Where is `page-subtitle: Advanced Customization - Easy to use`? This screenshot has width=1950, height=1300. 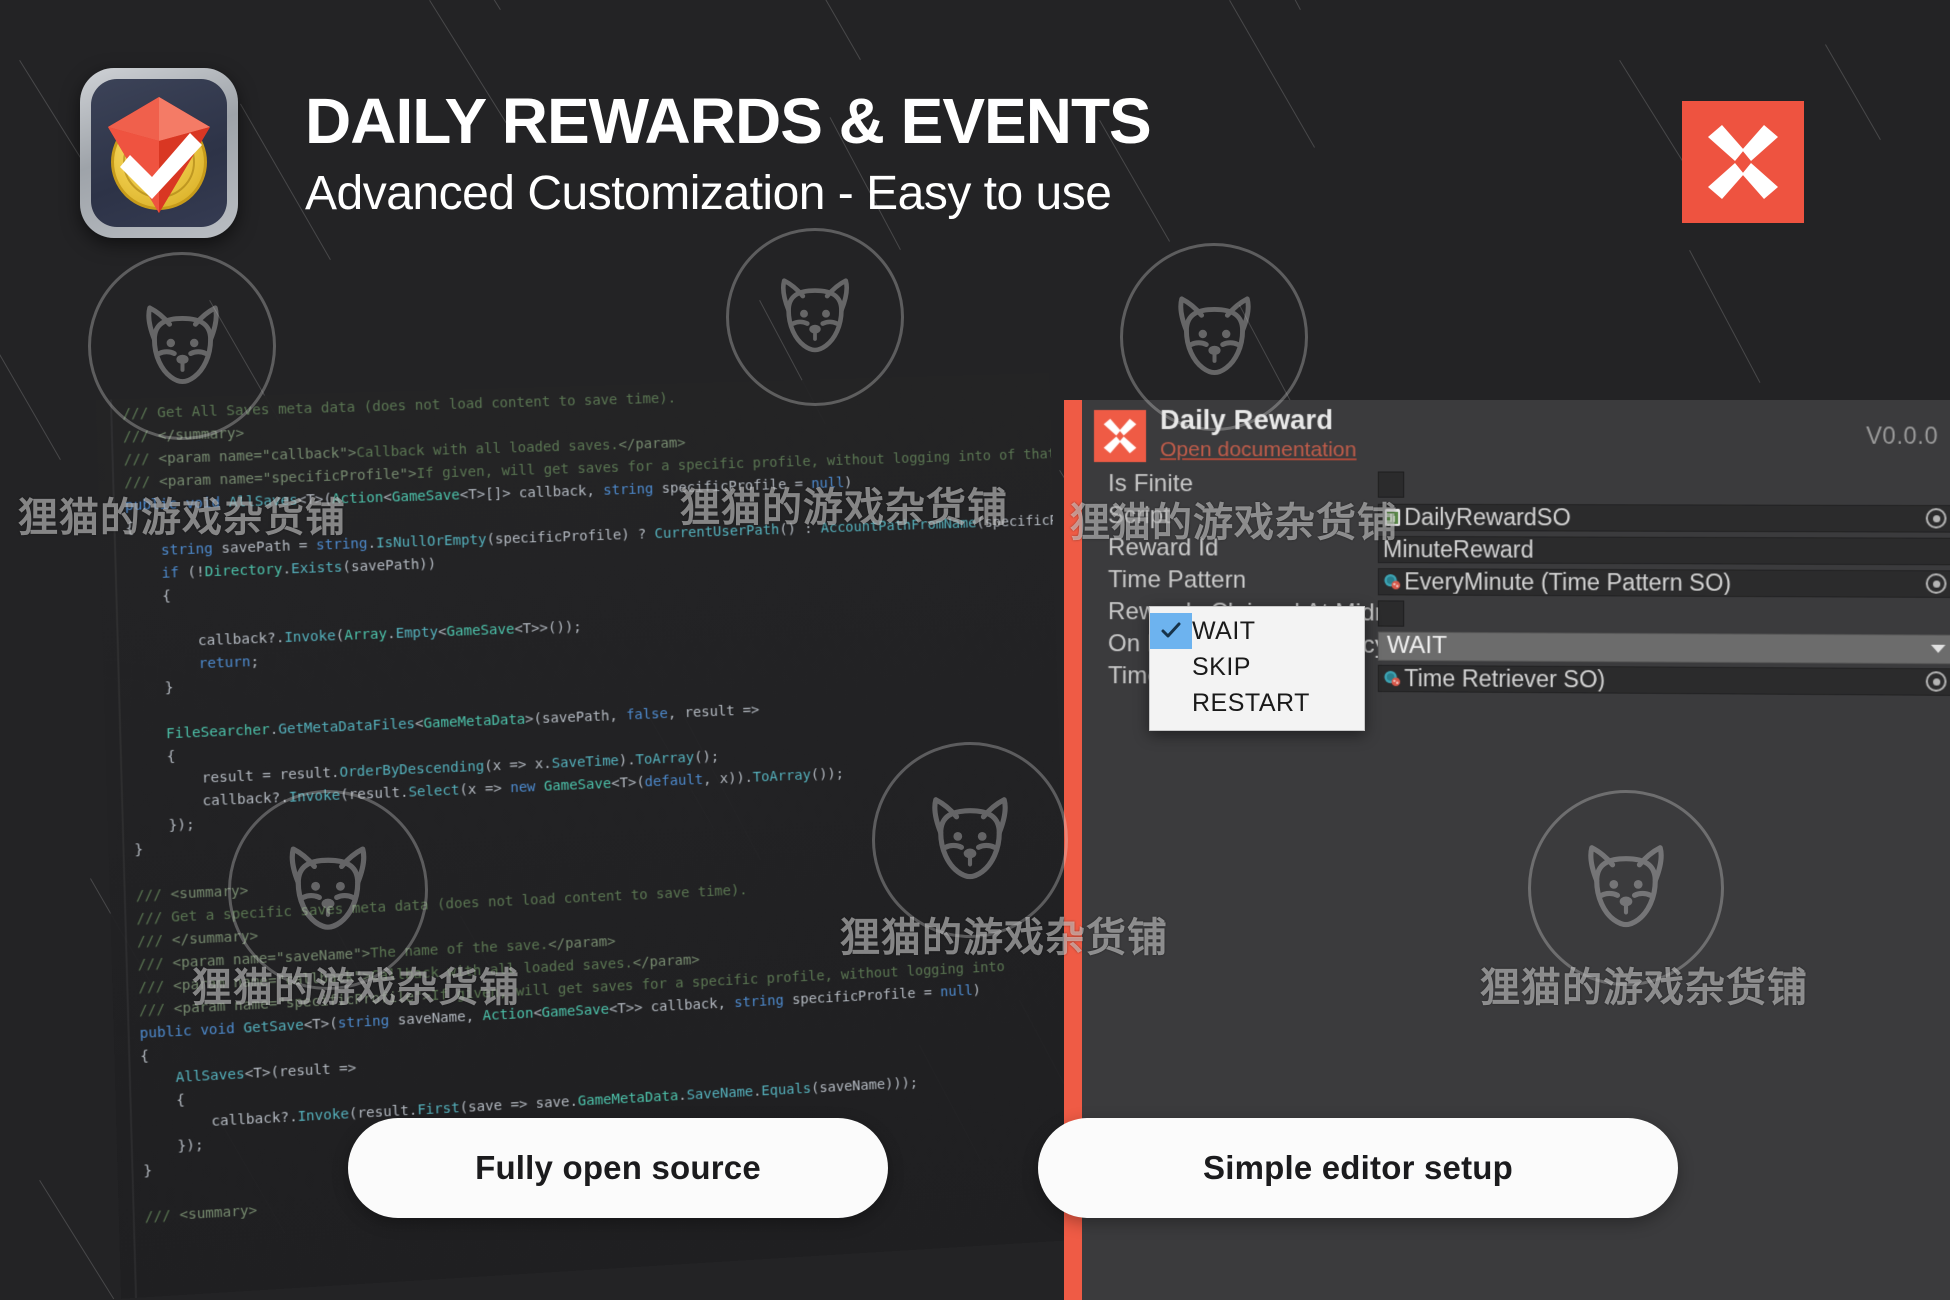
page-subtitle: Advanced Customization - Easy to use is located at coordinates (708, 194).